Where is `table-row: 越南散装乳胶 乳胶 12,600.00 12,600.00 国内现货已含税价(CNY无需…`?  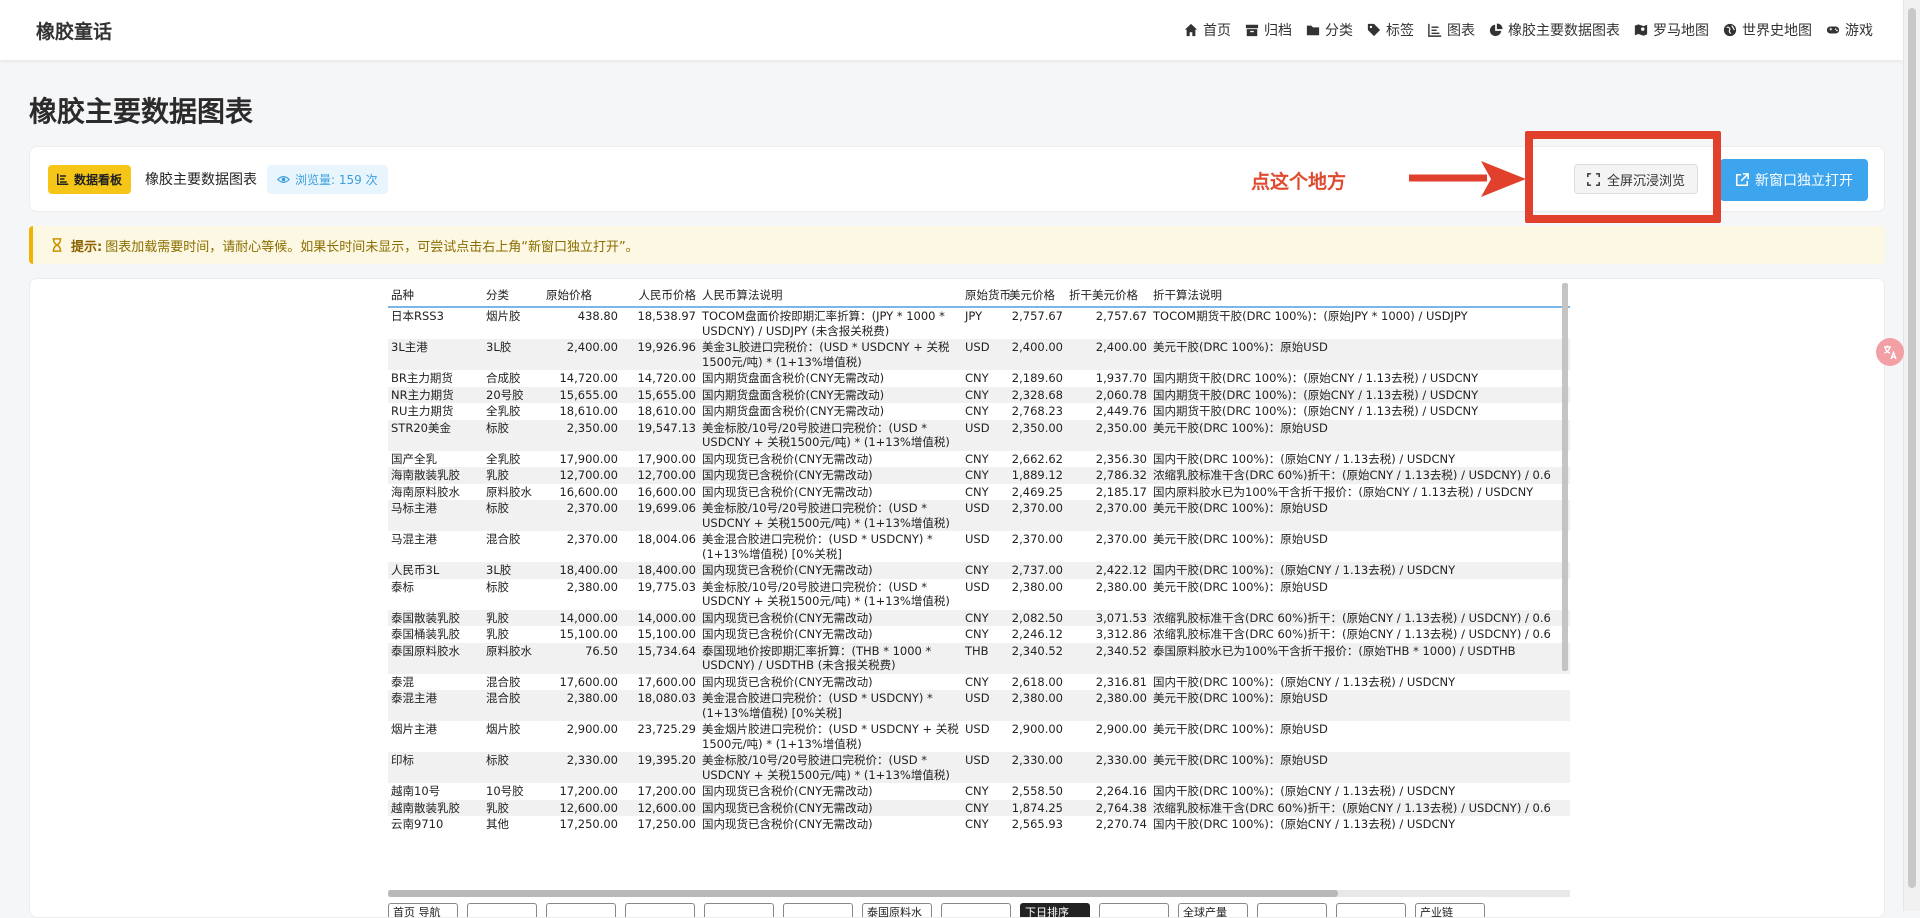
table-row: 越南散装乳胶 乳胶 12,600.00 12,600.00 国内现货已含税价(CNY无需… is located at coordinates (979, 807).